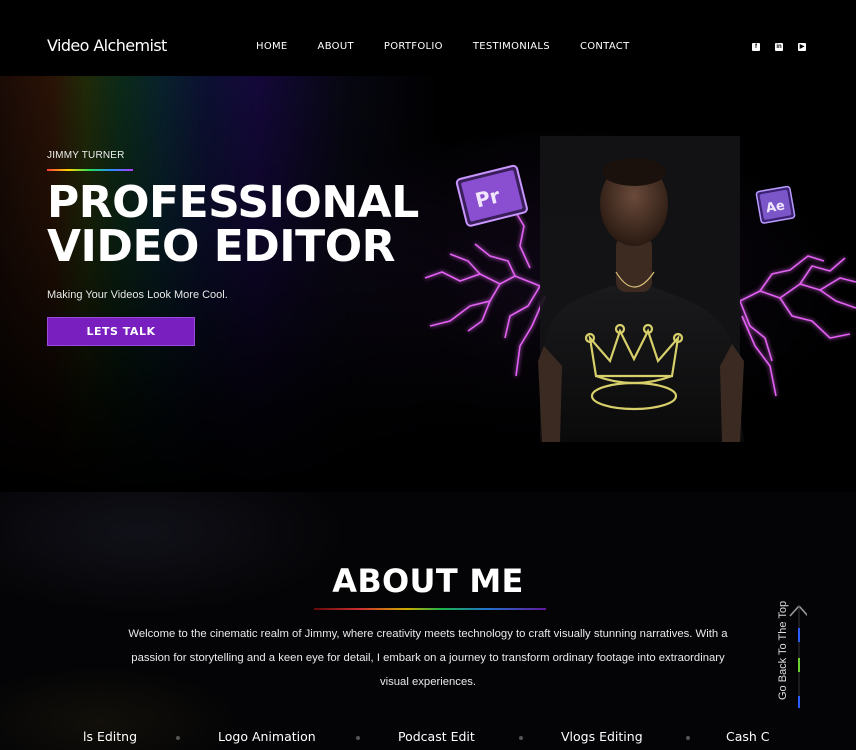  What do you see at coordinates (775, 204) in the screenshot?
I see `after-effects-icon: Ae` at bounding box center [775, 204].